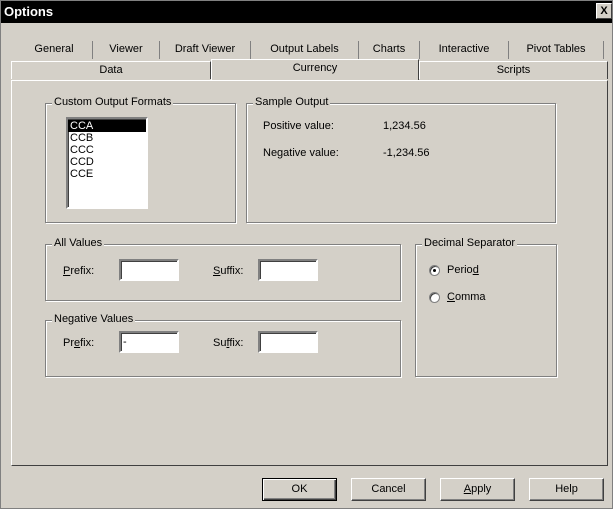  Describe the element at coordinates (107, 174) in the screenshot. I see `list-item: CCE` at that location.